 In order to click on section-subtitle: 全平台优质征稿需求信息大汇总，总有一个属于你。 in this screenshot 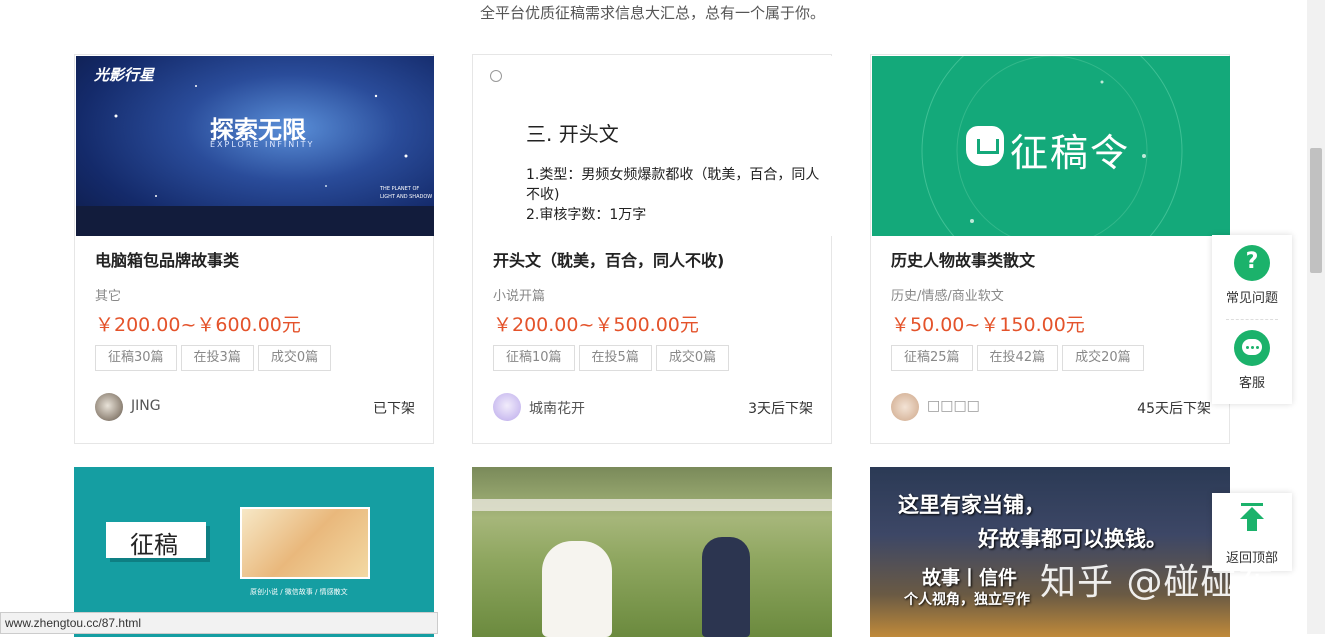, I will do `click(652, 13)`.